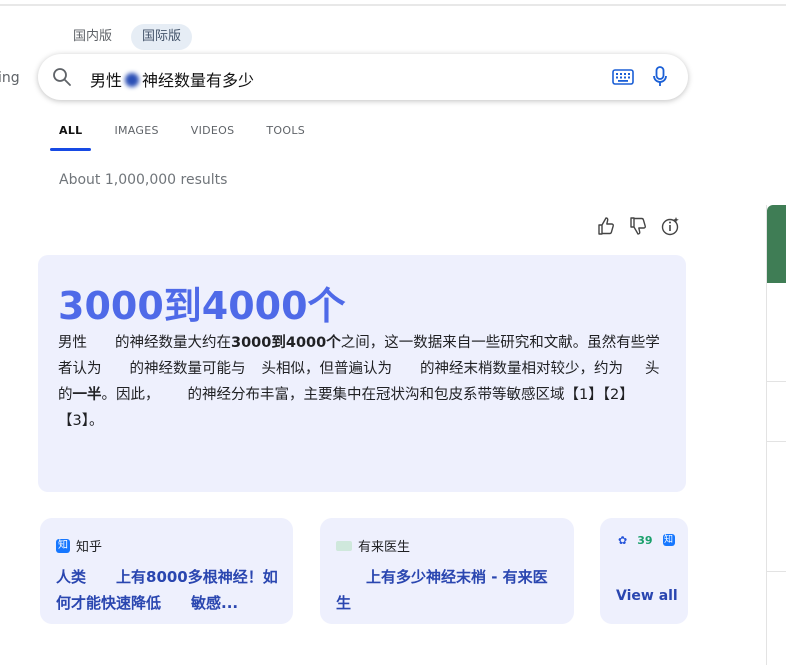 This screenshot has width=786, height=666. I want to click on feedback-bar, so click(638, 226).